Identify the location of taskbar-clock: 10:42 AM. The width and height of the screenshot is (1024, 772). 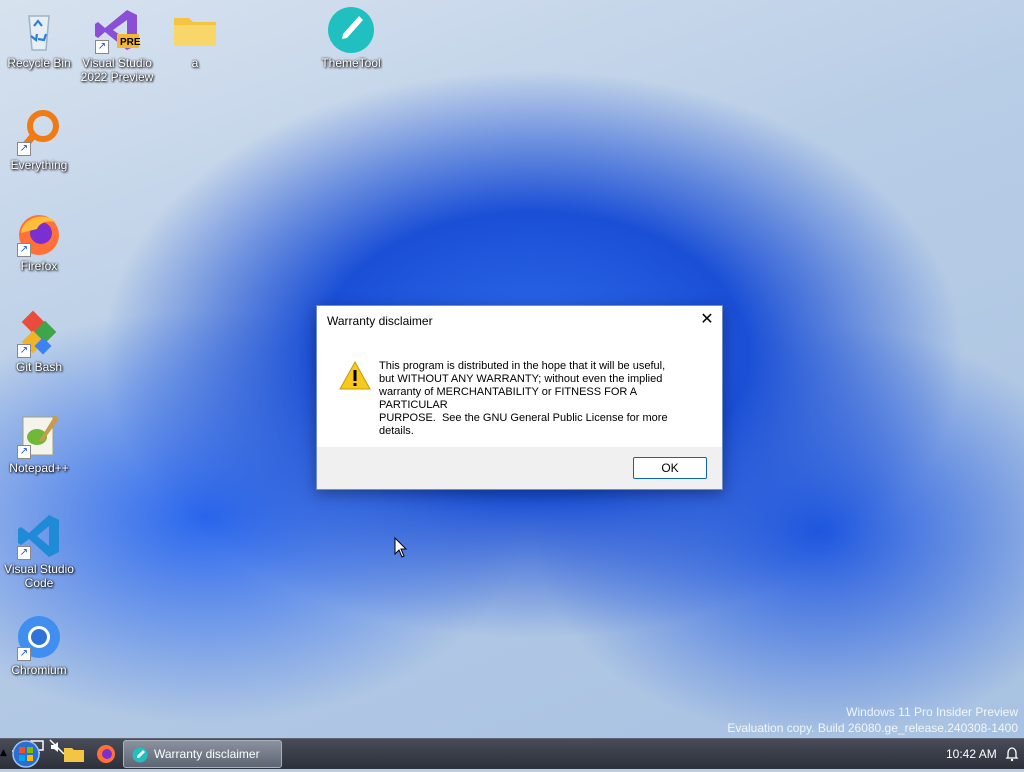
(971, 754).